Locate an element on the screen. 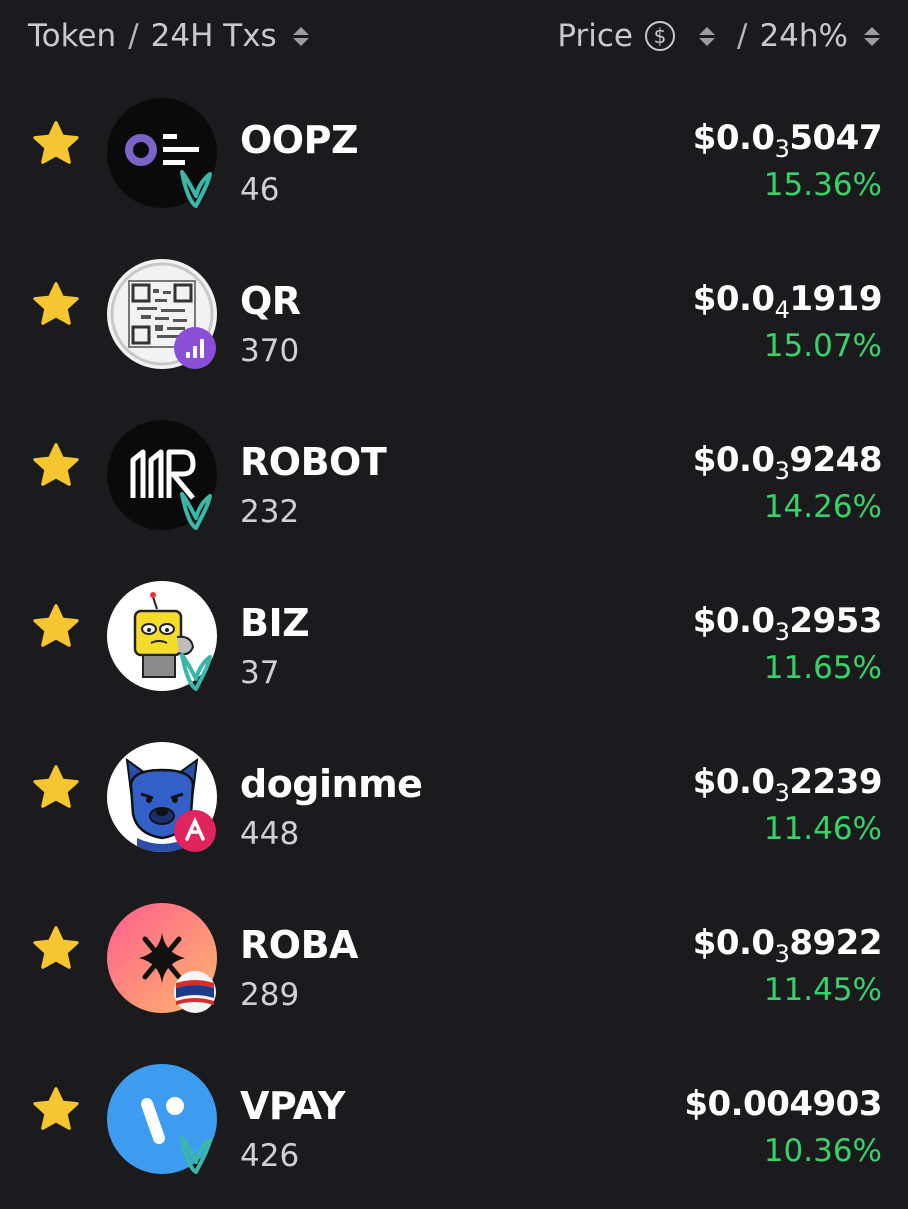  header-right: Price $ / 24h% is located at coordinates (718, 36).